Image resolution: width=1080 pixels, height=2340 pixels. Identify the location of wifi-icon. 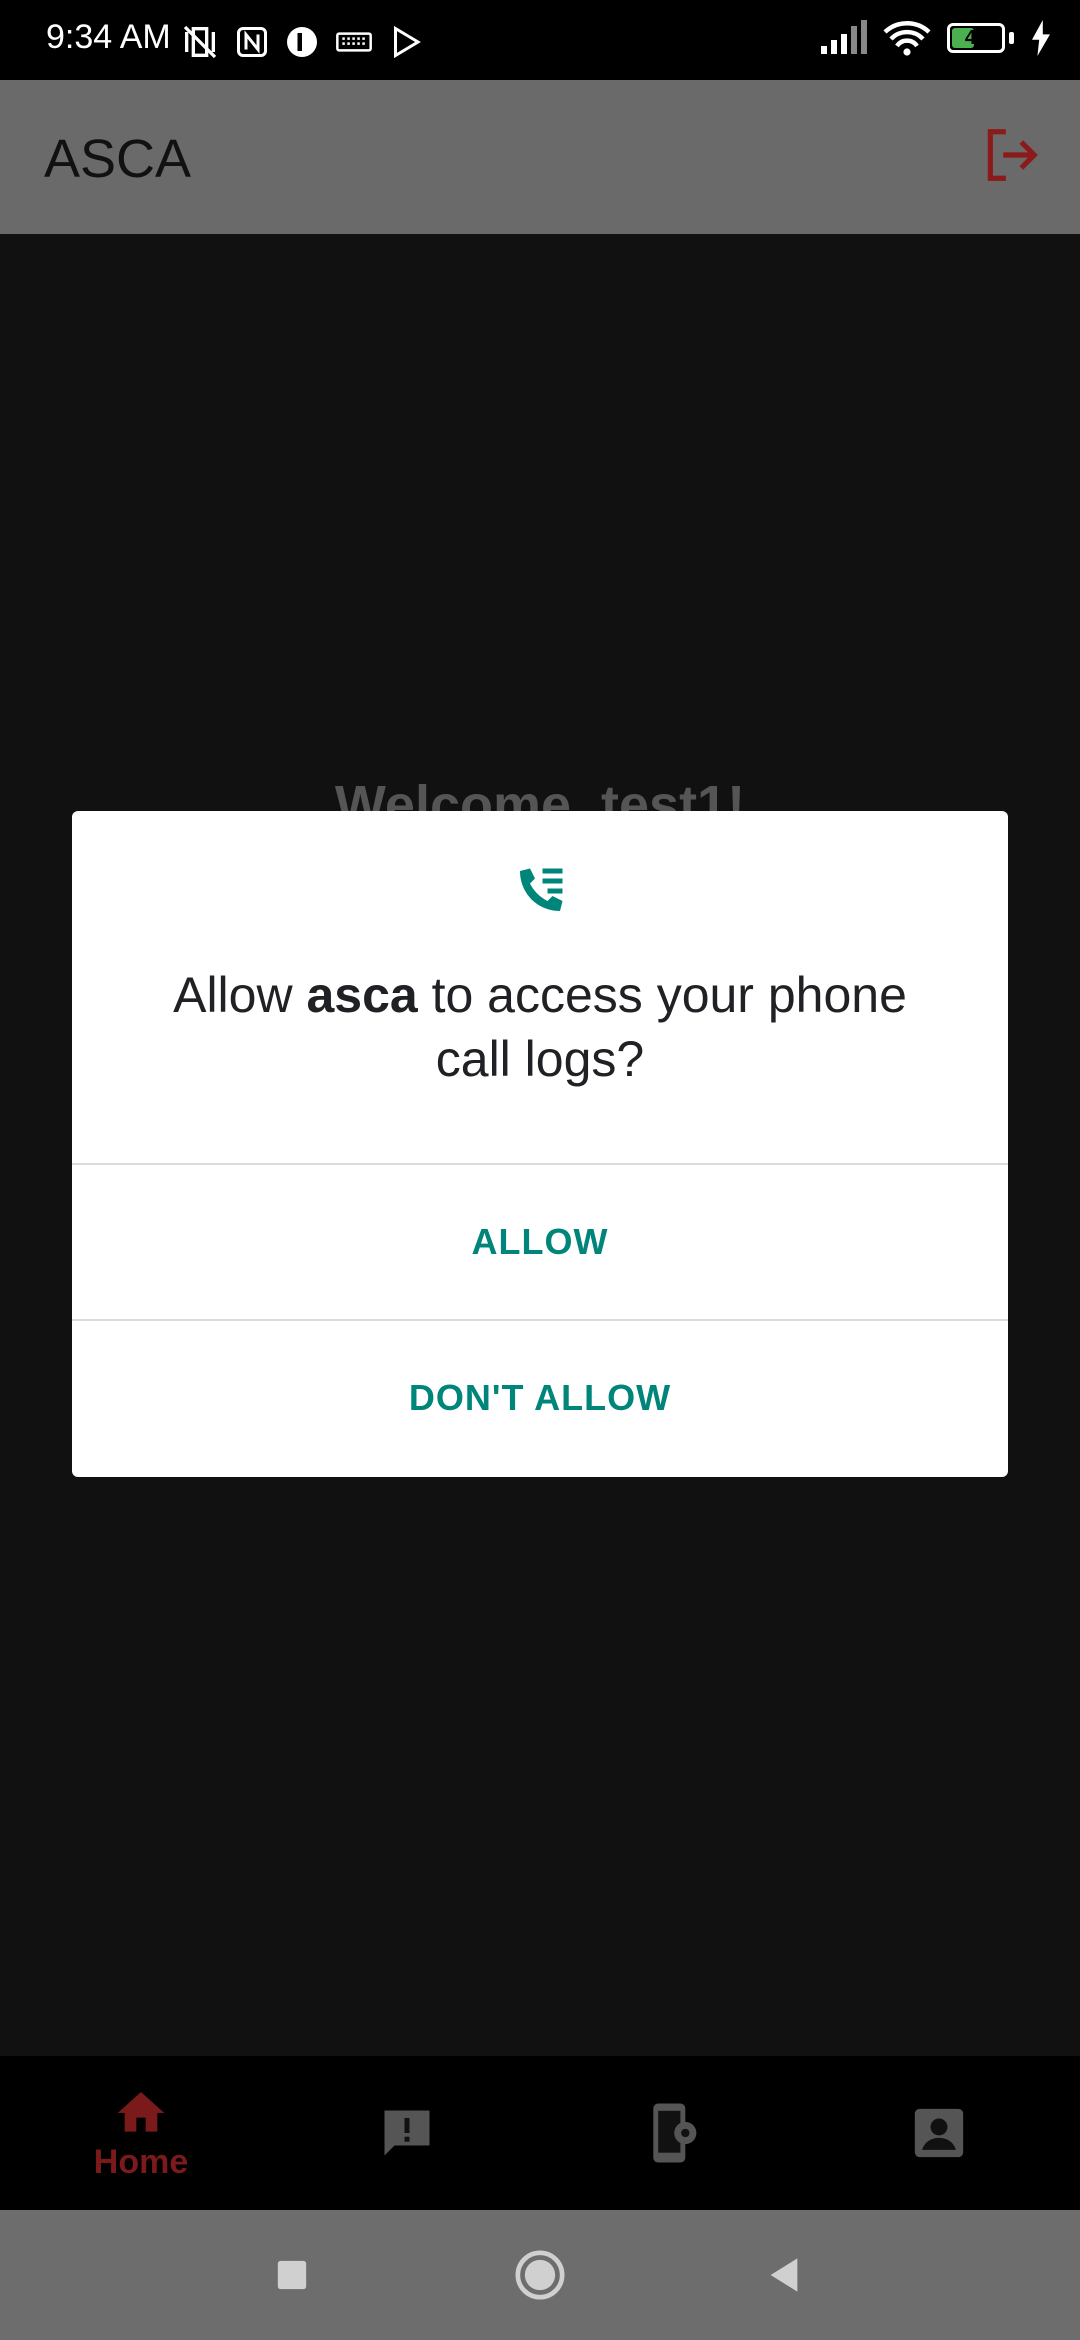
(907, 38).